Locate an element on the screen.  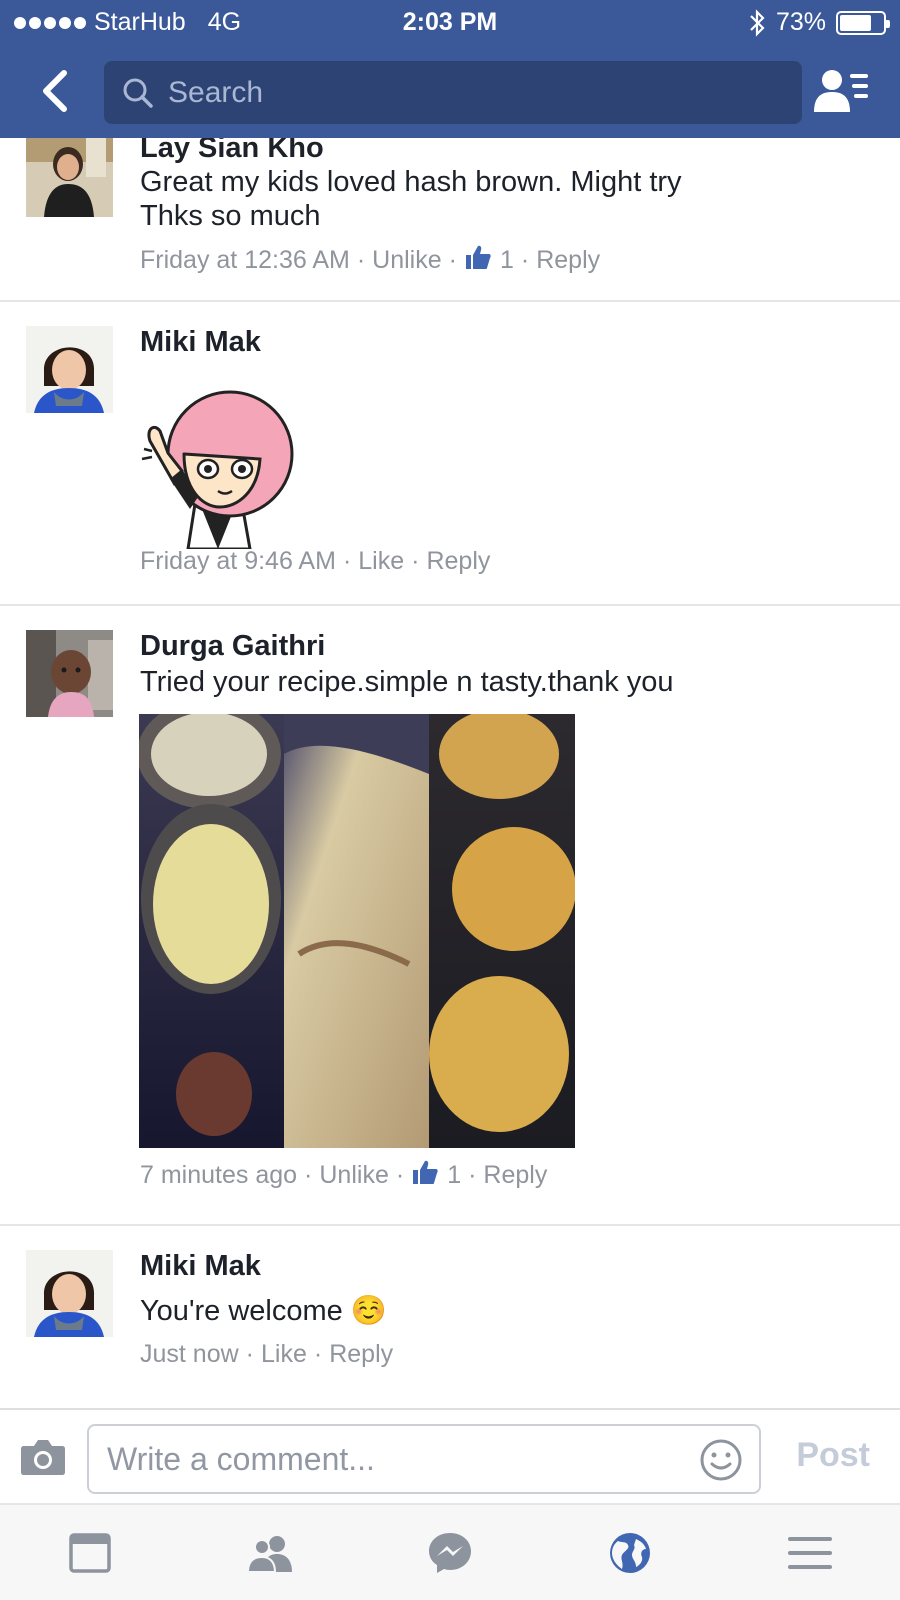
status-bar: StarHub 4G 2:03 PM 73% is located at coordinates (450, 23).